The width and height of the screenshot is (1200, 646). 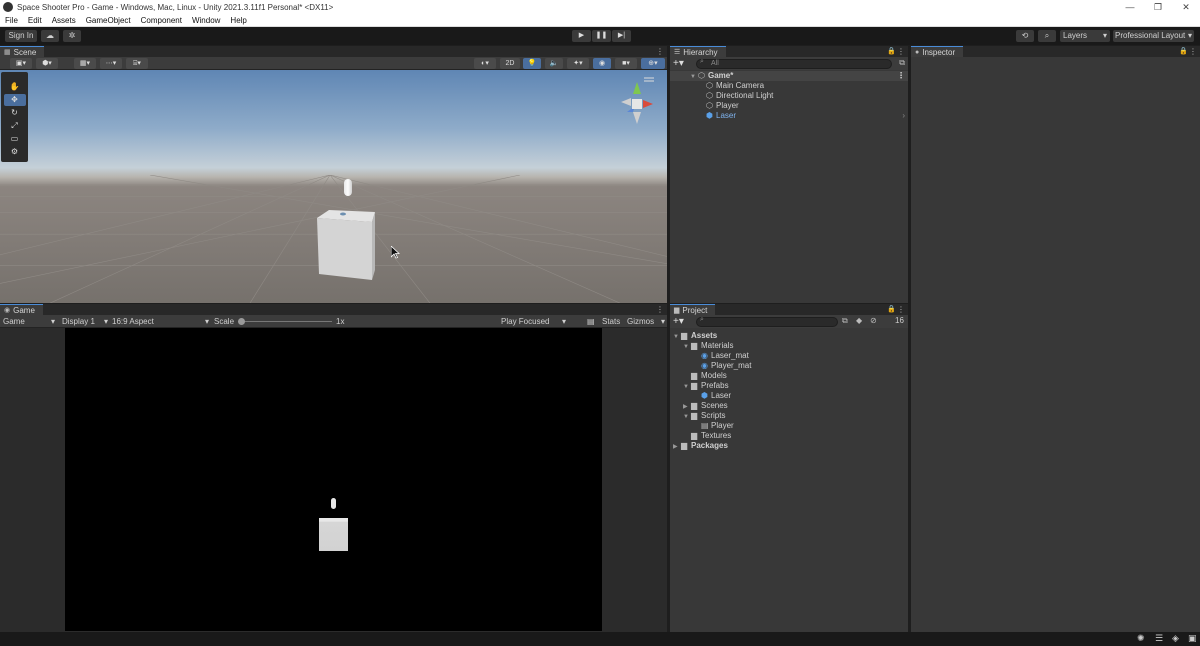 I want to click on rotate-tool-icon: ↻, so click(x=15, y=113).